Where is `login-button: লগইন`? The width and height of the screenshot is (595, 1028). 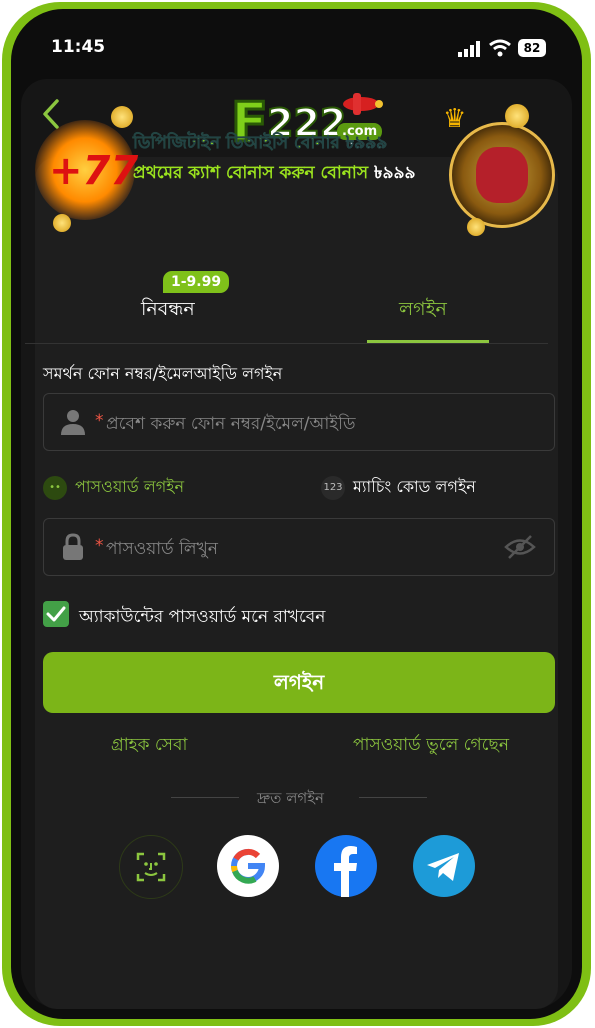 login-button: লগইন is located at coordinates (299, 682).